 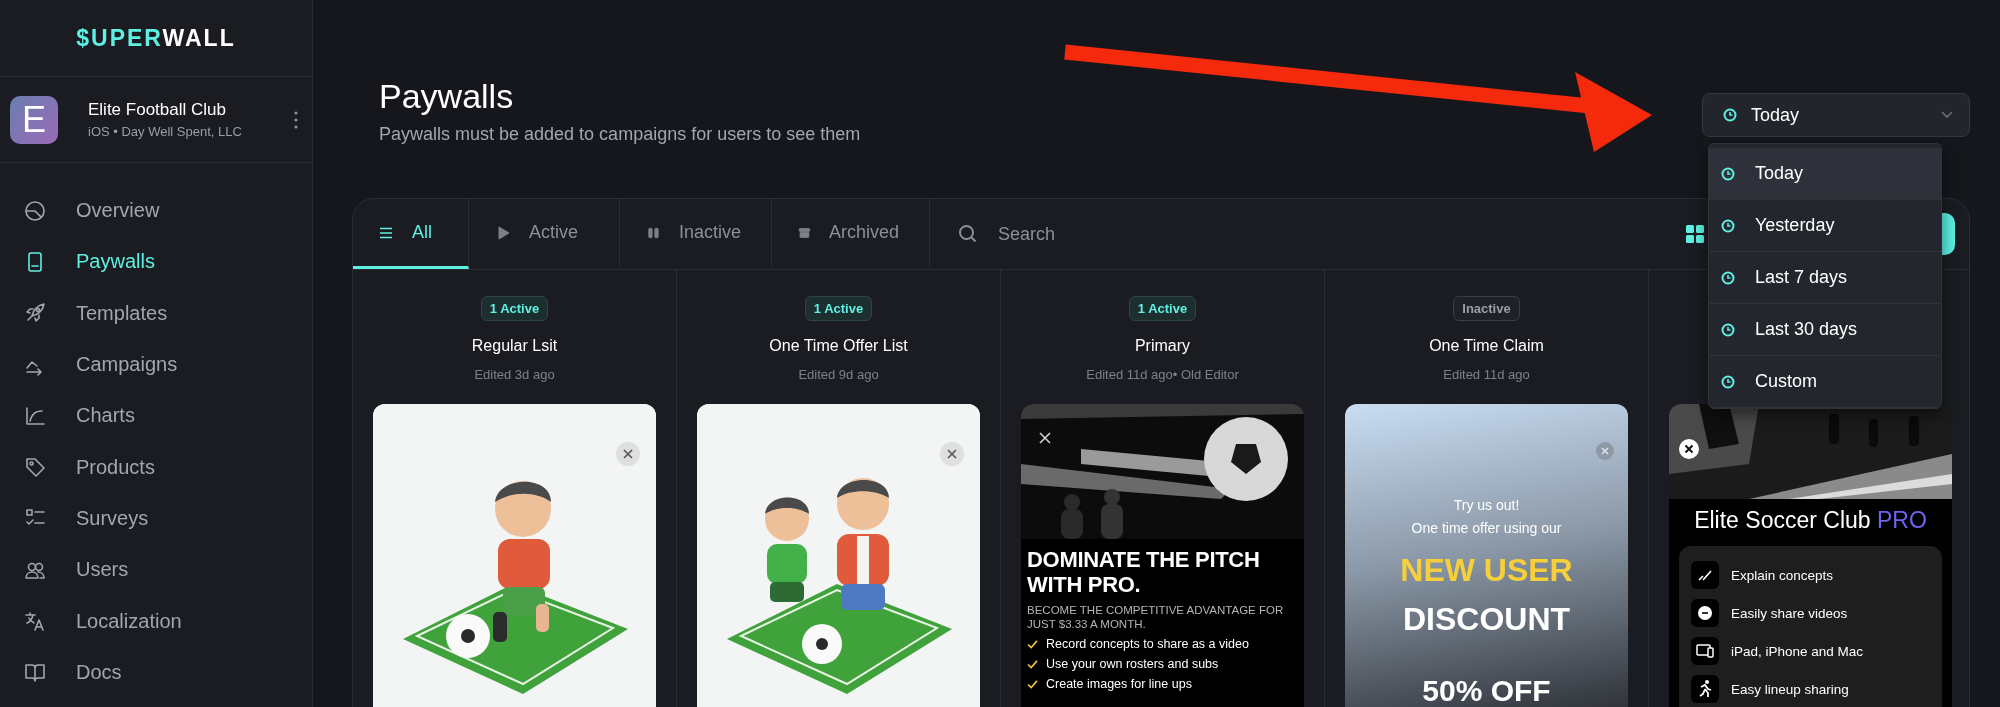 I want to click on feature-text: Easy lineup sharing, so click(x=1790, y=689).